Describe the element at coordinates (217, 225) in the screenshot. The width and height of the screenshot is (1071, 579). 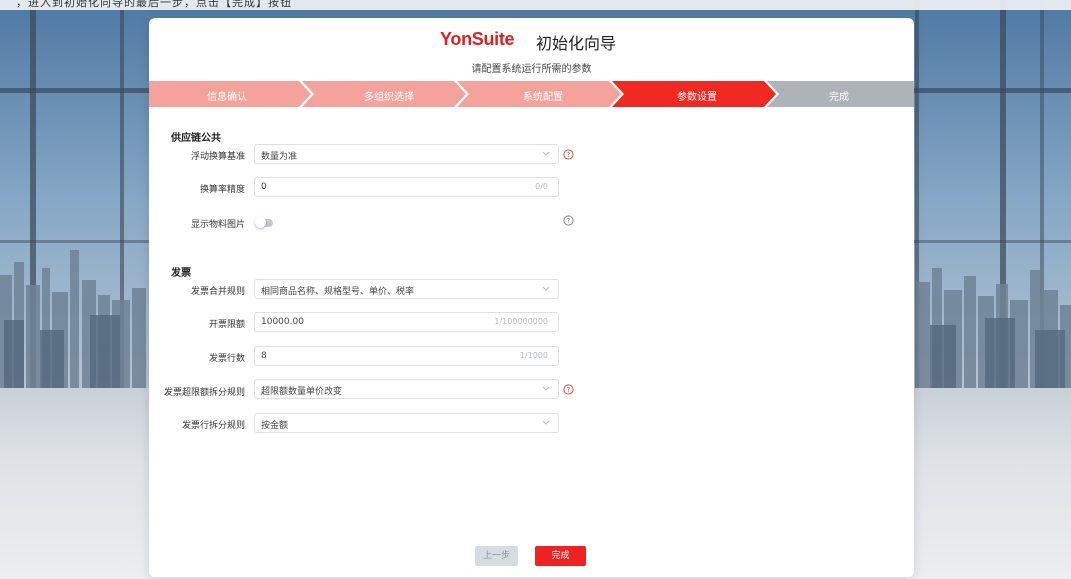
I see `show-image-label: 显示物料图片` at that location.